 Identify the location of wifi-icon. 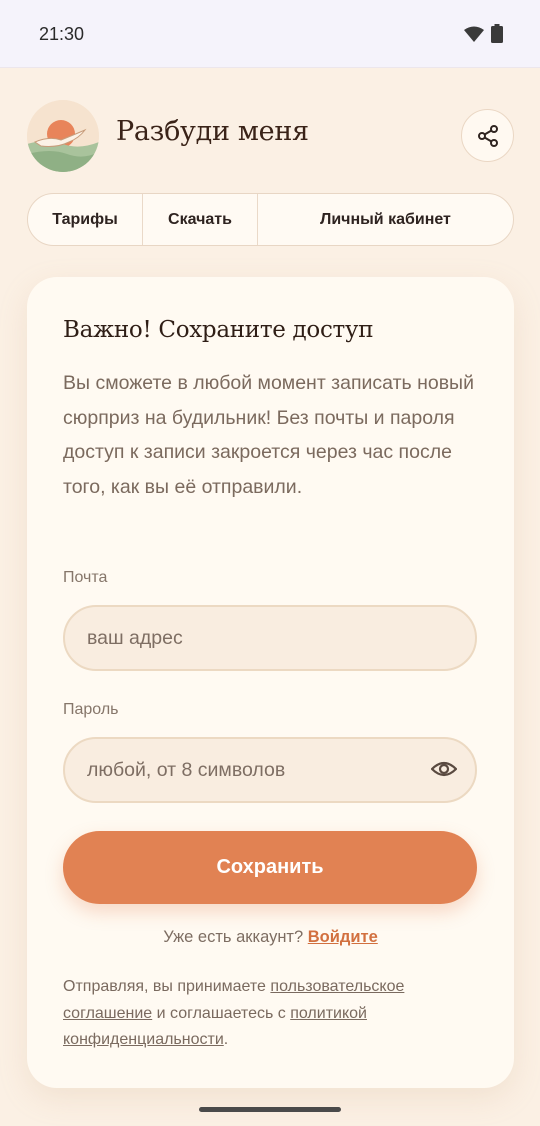
(474, 34).